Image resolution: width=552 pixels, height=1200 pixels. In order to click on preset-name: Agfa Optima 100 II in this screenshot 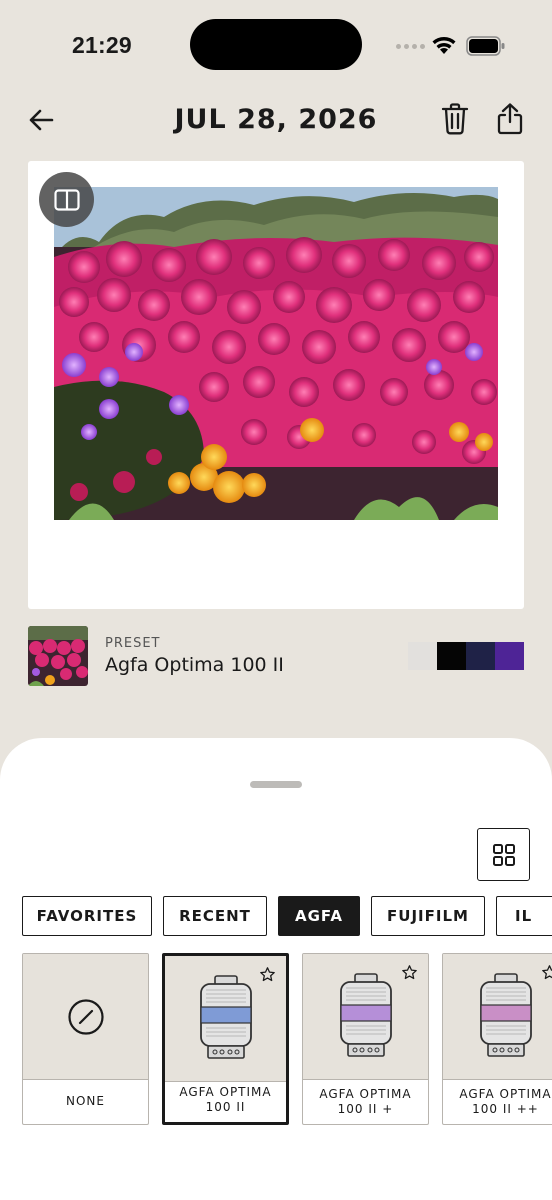, I will do `click(194, 665)`.